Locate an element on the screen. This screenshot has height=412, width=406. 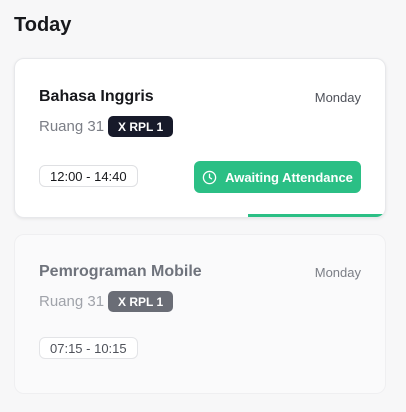
time-range: 12:00 - 14:40 is located at coordinates (88, 176).